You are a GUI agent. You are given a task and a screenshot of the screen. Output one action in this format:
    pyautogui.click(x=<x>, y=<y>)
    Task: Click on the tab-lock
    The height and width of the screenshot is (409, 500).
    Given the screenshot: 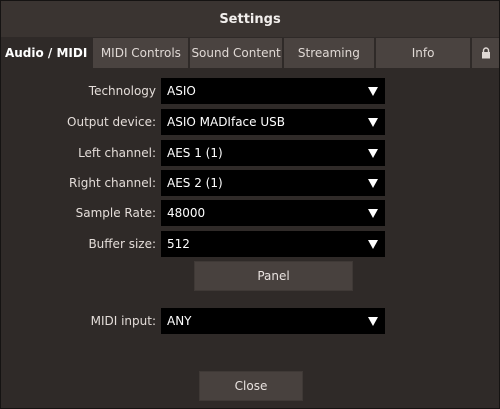 What is the action you would take?
    pyautogui.click(x=486, y=53)
    